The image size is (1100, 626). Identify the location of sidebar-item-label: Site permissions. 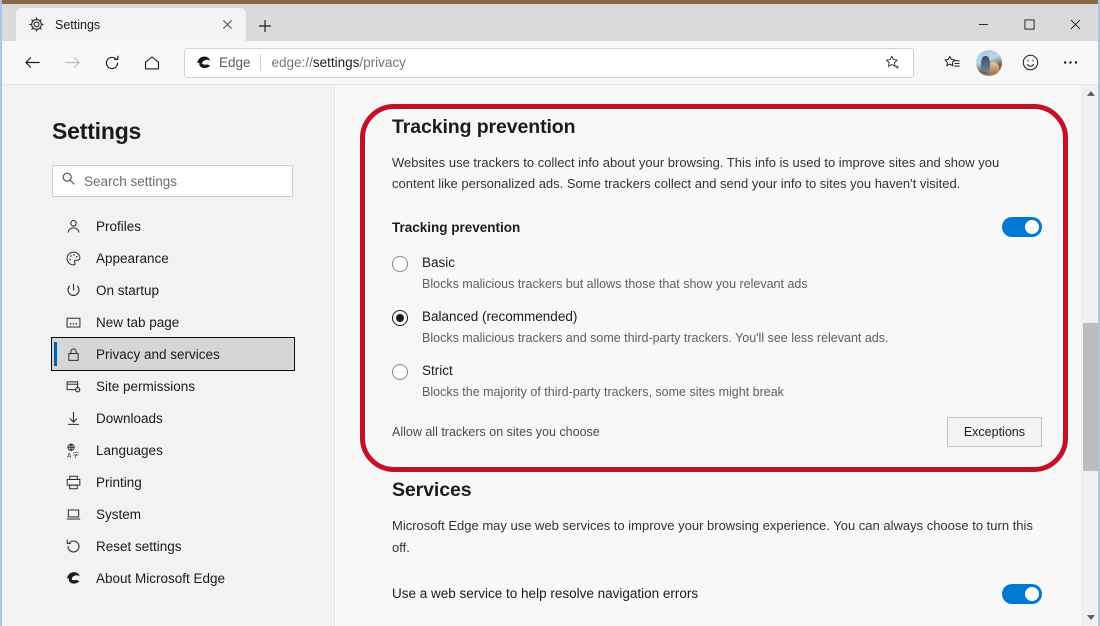
(146, 386).